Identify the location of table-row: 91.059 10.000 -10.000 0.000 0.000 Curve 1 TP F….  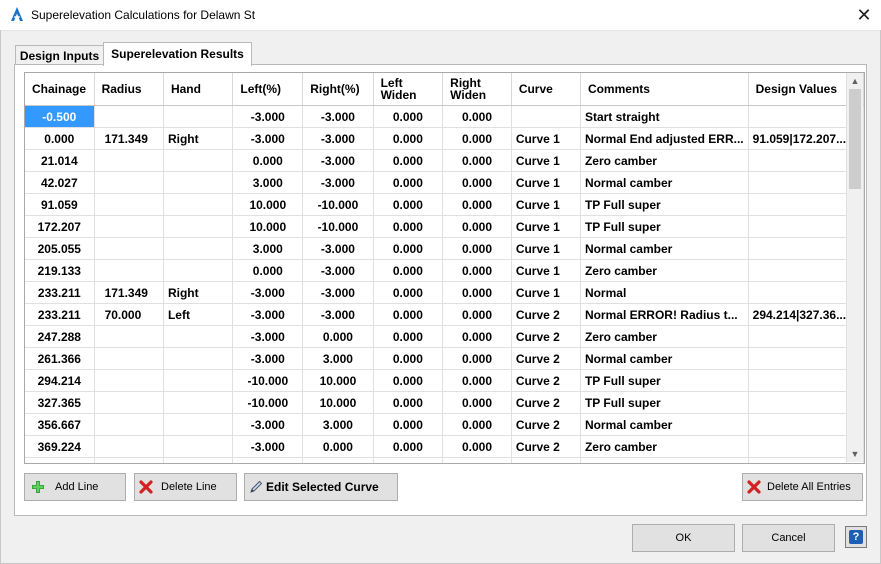
(444, 204).